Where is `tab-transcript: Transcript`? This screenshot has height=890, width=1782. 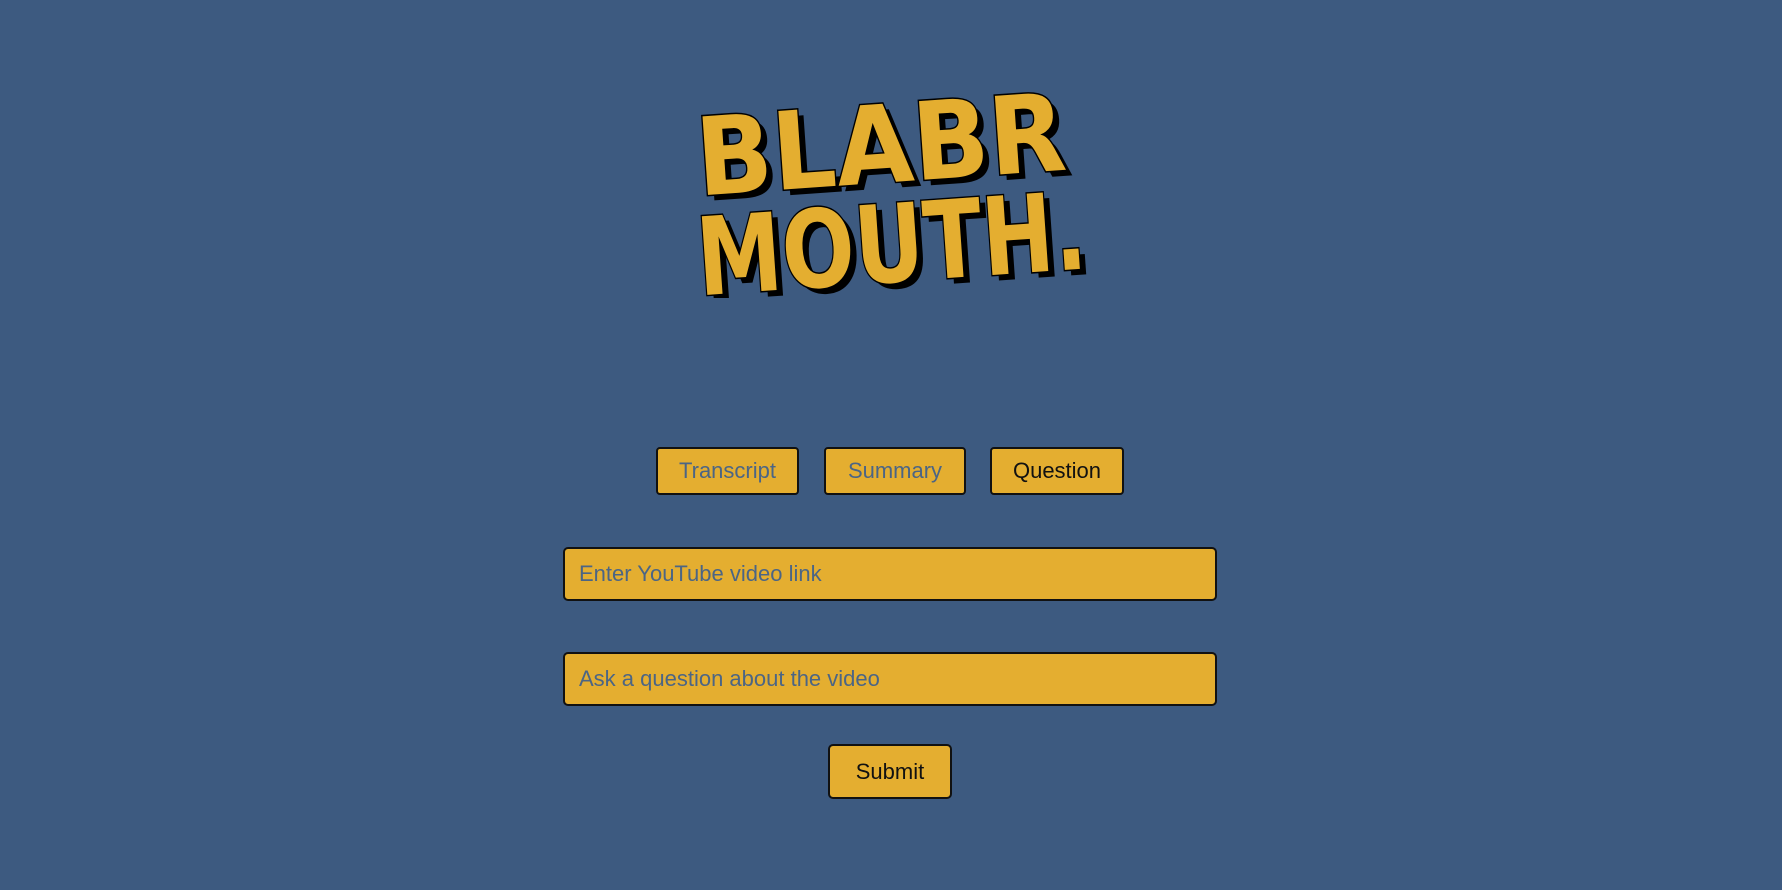 tab-transcript: Transcript is located at coordinates (727, 471).